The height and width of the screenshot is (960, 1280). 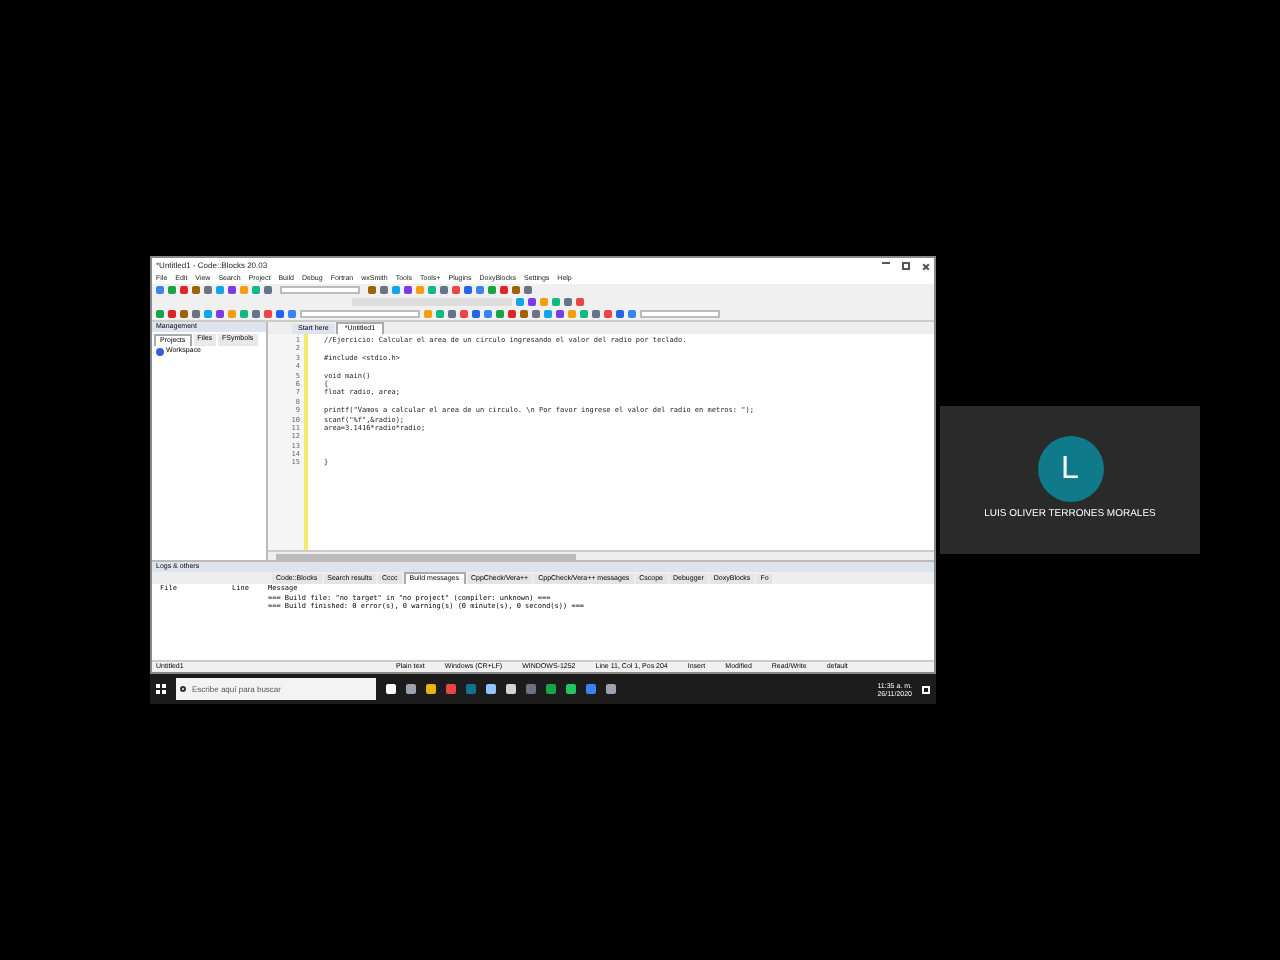 I want to click on build-target-field, so click(x=320, y=290).